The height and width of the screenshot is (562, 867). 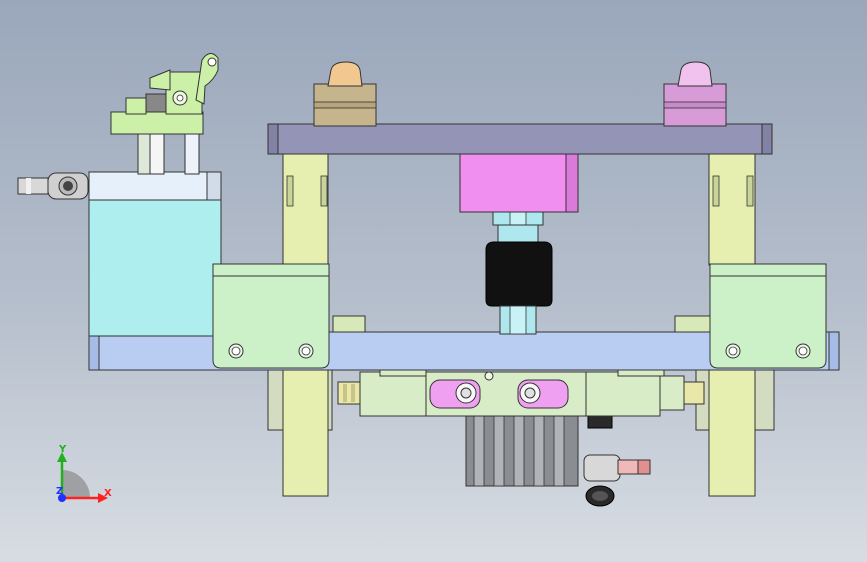 What do you see at coordinates (695, 94) in the screenshot?
I see `right-top-nut` at bounding box center [695, 94].